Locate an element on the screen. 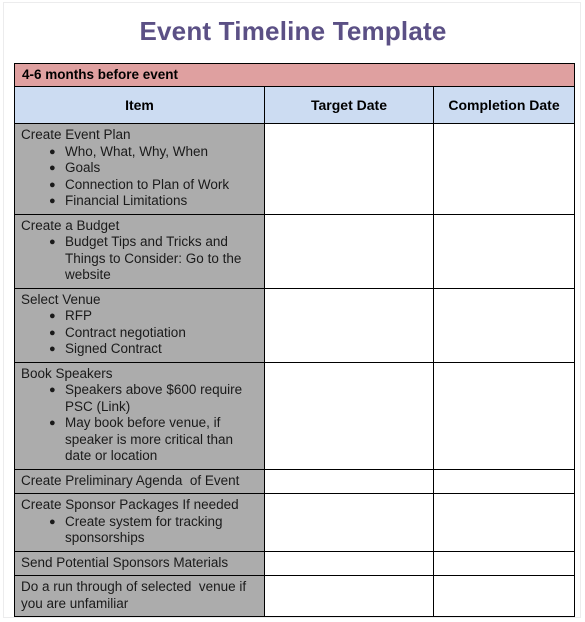 Image resolution: width=585 pixels, height=622 pixels. item-bullet: ● Financial Limitations is located at coordinates (154, 201).